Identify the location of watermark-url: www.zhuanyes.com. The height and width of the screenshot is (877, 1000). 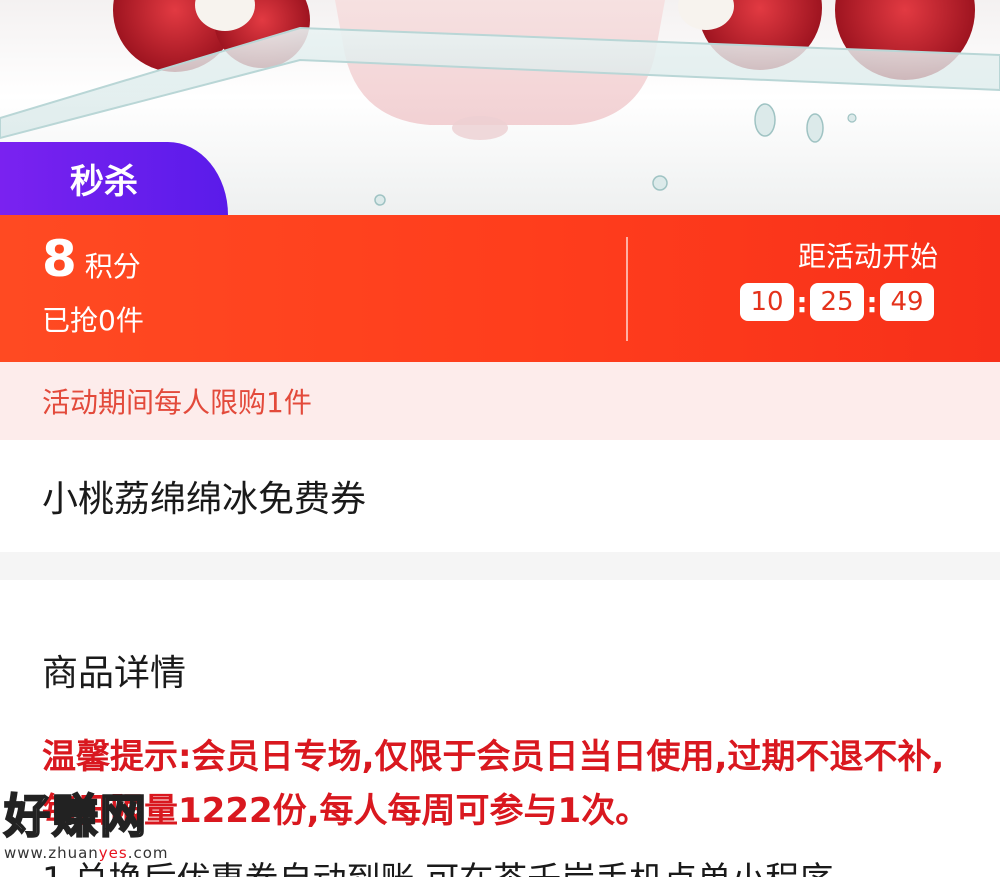
(99, 853).